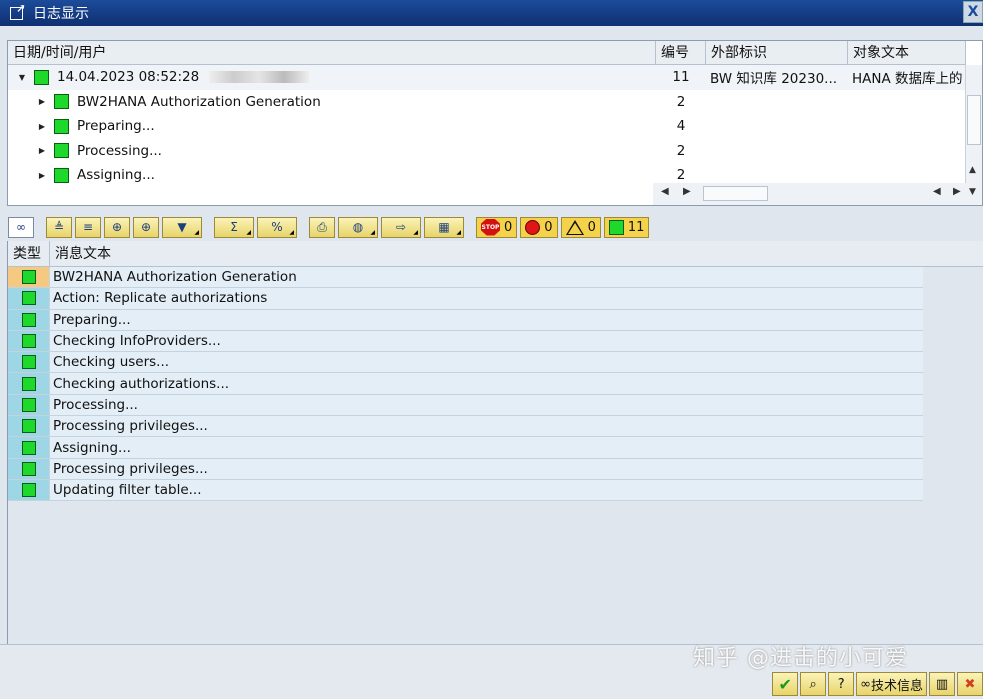  Describe the element at coordinates (681, 77) in the screenshot. I see `tree-row-number: 11` at that location.